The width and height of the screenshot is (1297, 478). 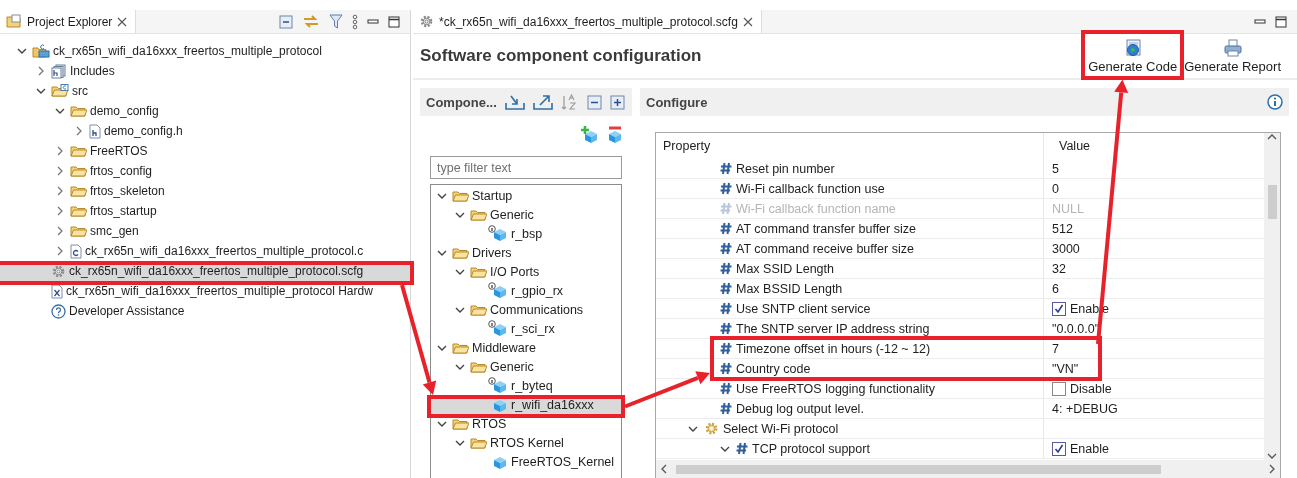 I want to click on property-value: Enable, so click(x=1089, y=448).